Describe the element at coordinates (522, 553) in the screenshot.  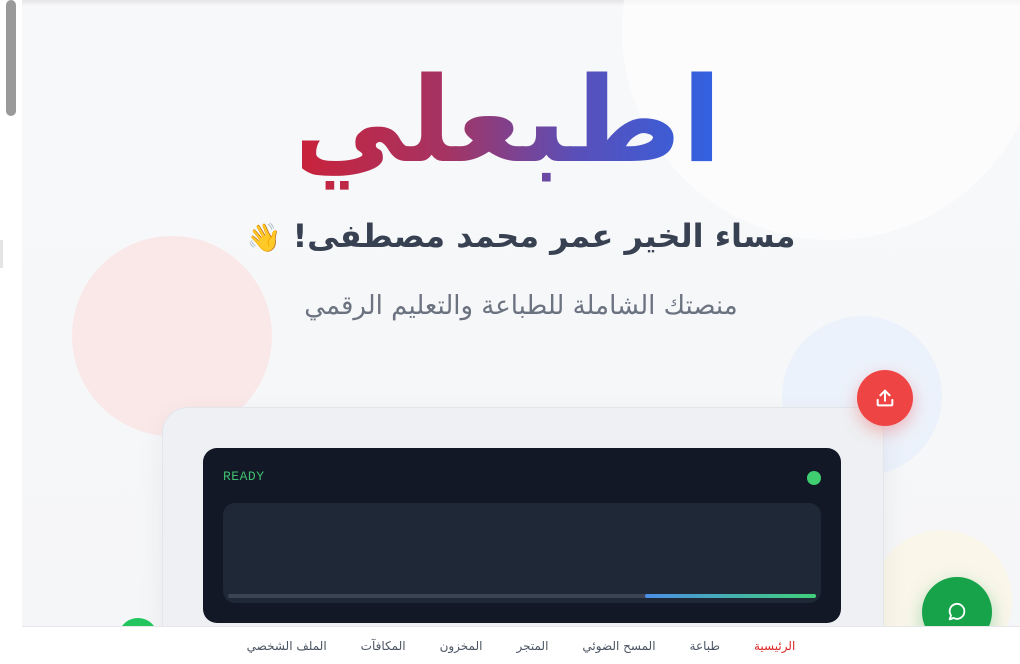
I see `paper-output-slot` at that location.